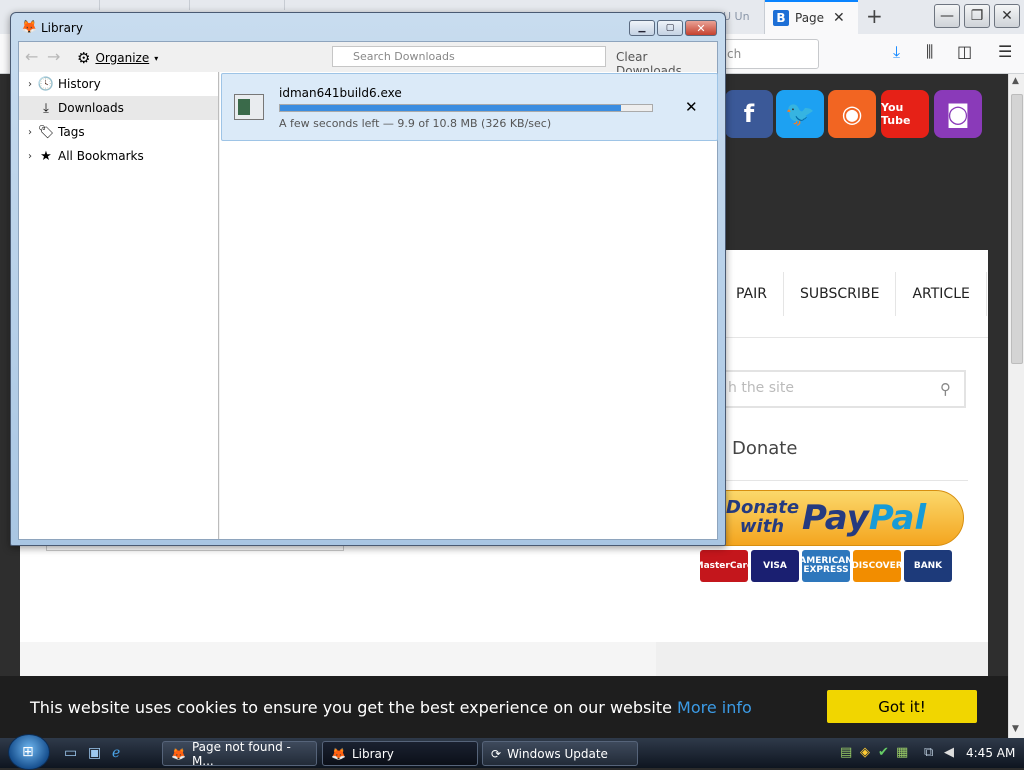 The image size is (1024, 770). I want to click on browser-close-button: ✕, so click(1007, 16).